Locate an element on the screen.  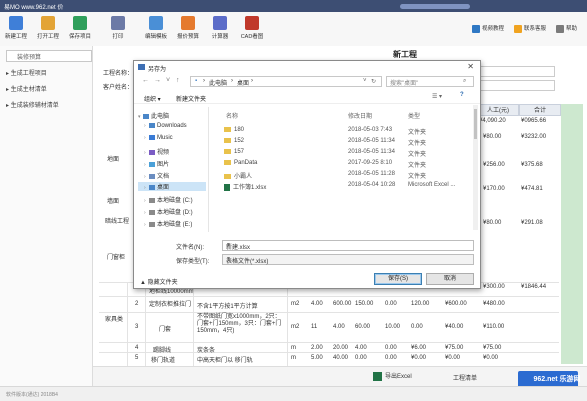
close-icon: ✕ is located at coordinates (470, 66).